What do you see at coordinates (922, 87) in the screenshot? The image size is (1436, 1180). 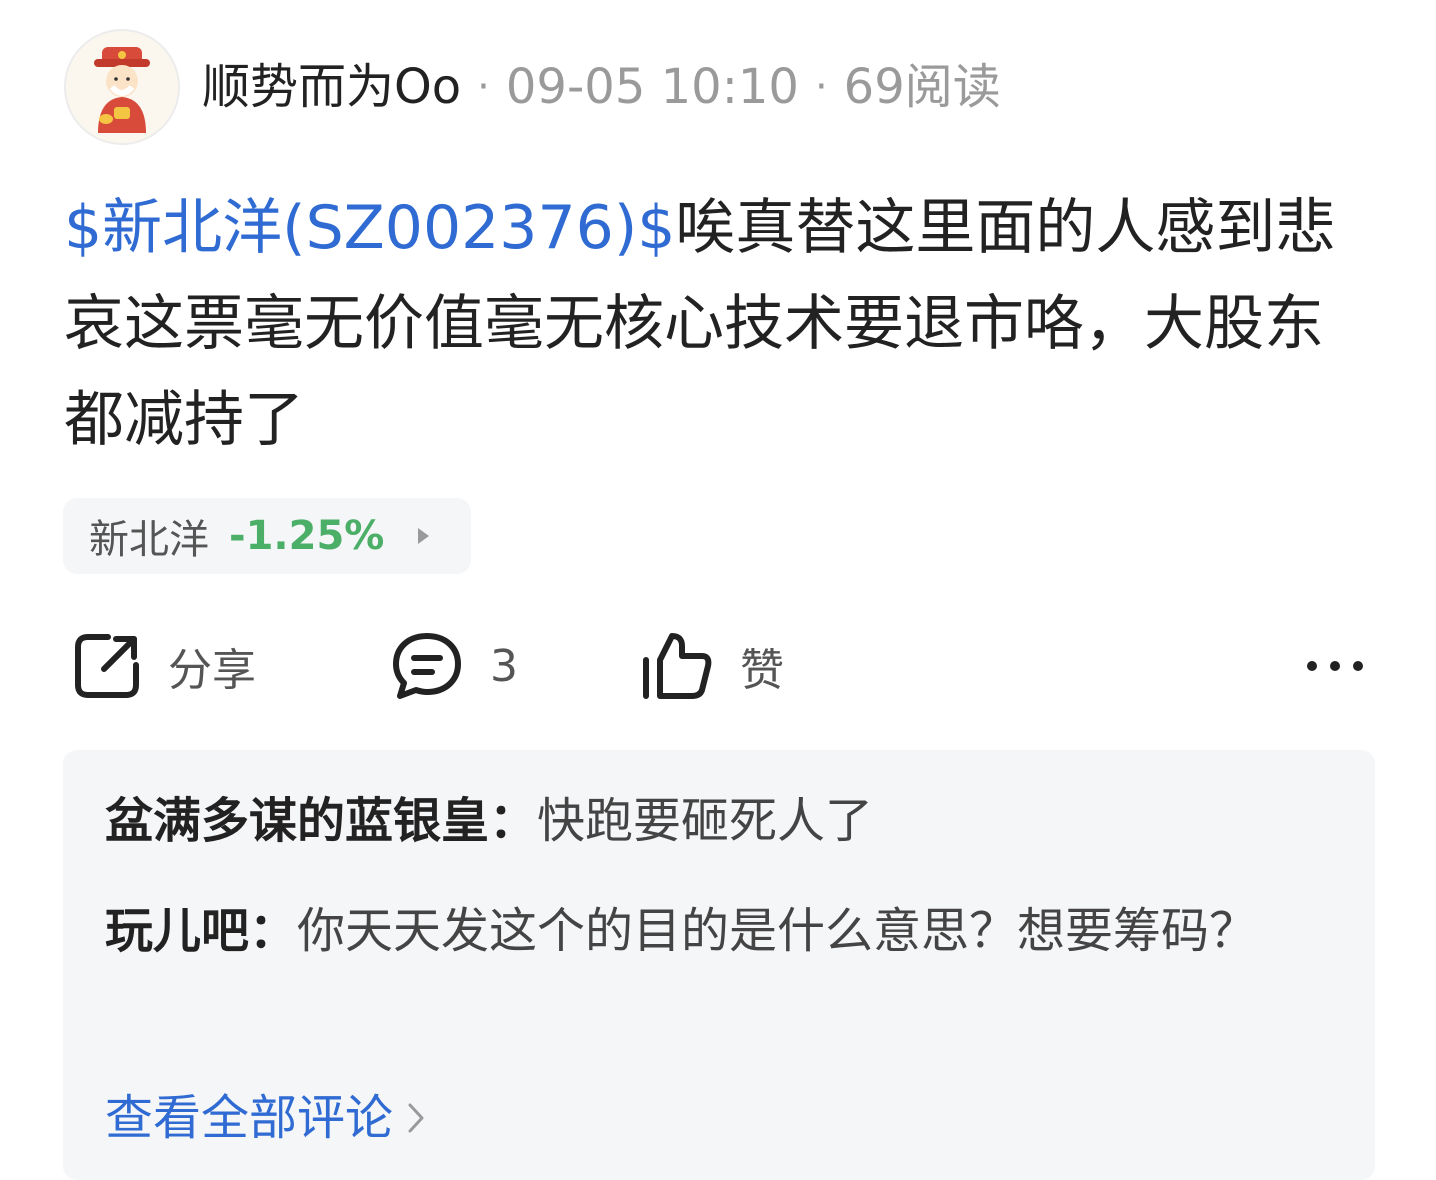 I see `read-count: 69阅读` at bounding box center [922, 87].